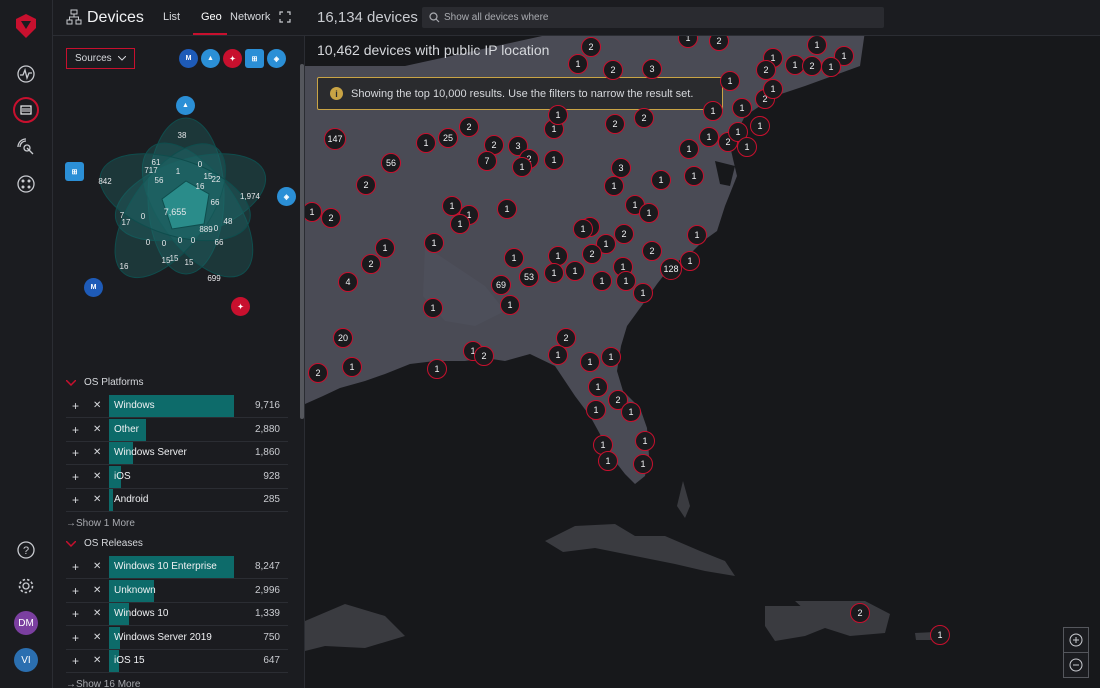  Describe the element at coordinates (1076, 640) in the screenshot. I see `zoom-in-button` at that location.